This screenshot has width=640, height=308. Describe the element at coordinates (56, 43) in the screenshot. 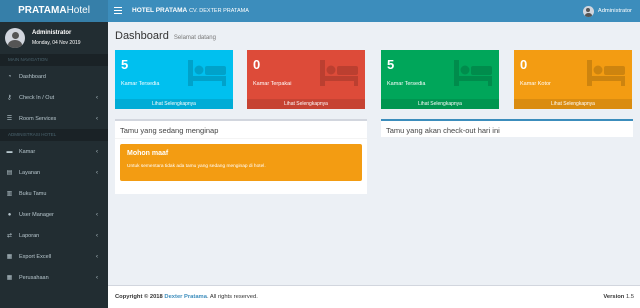

I see `sidebar-user-date: Monday, 04 Nov 2019` at that location.